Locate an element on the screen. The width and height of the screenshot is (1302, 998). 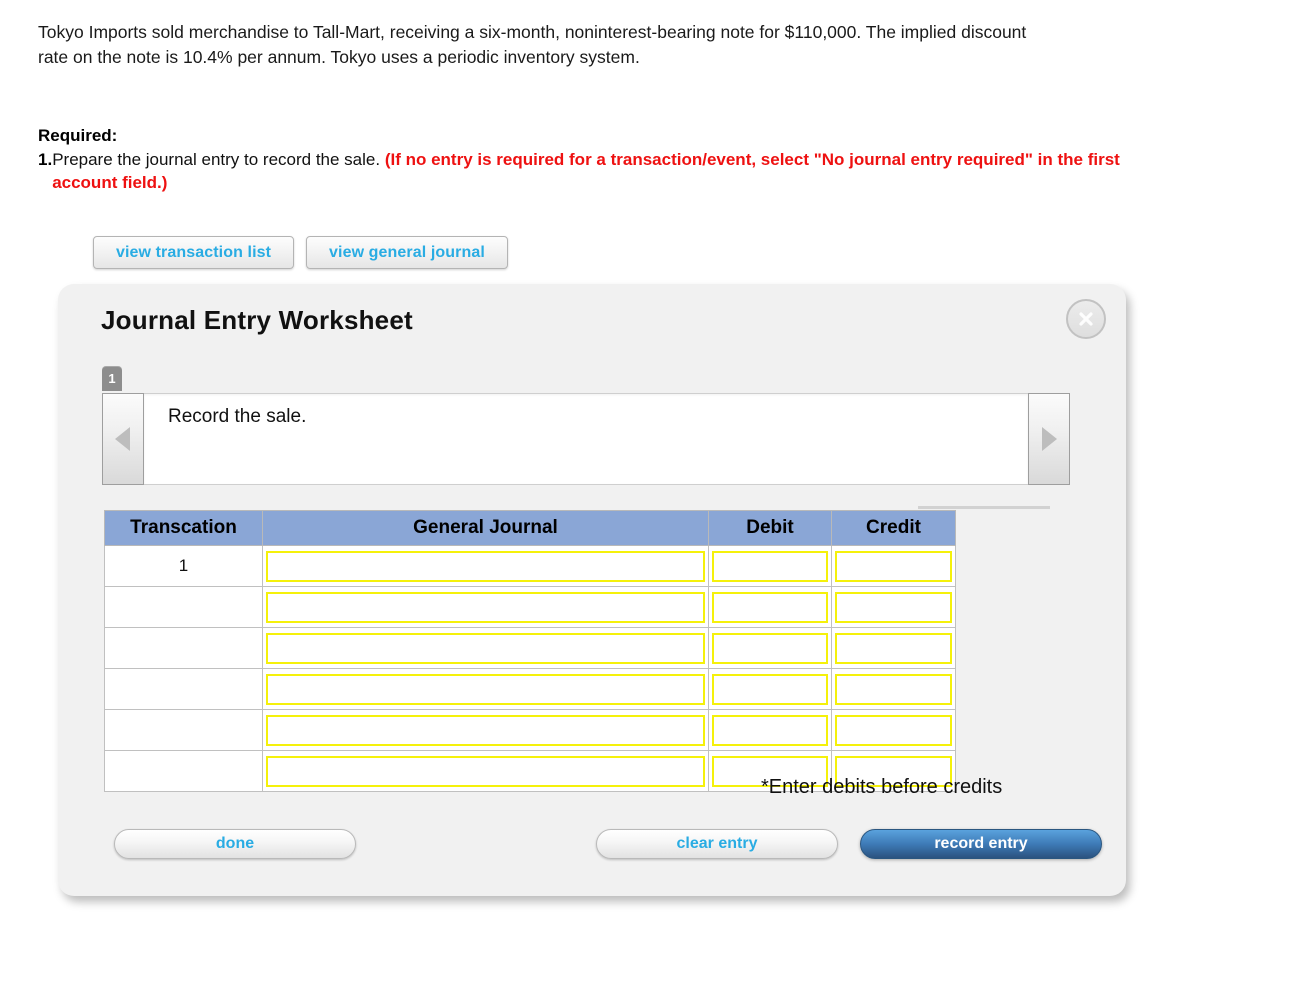
done-button: done is located at coordinates (235, 844).